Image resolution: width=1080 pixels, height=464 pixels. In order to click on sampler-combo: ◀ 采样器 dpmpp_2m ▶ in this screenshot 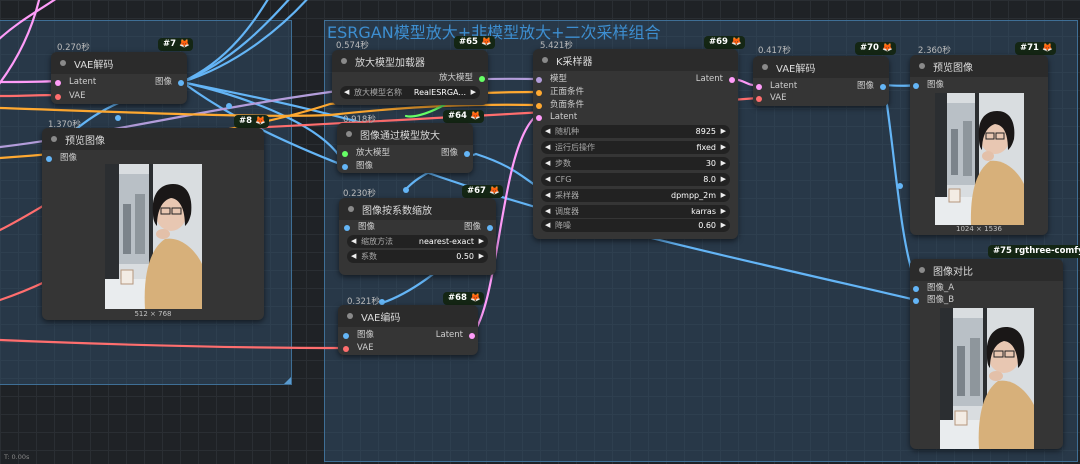, I will do `click(635, 195)`.